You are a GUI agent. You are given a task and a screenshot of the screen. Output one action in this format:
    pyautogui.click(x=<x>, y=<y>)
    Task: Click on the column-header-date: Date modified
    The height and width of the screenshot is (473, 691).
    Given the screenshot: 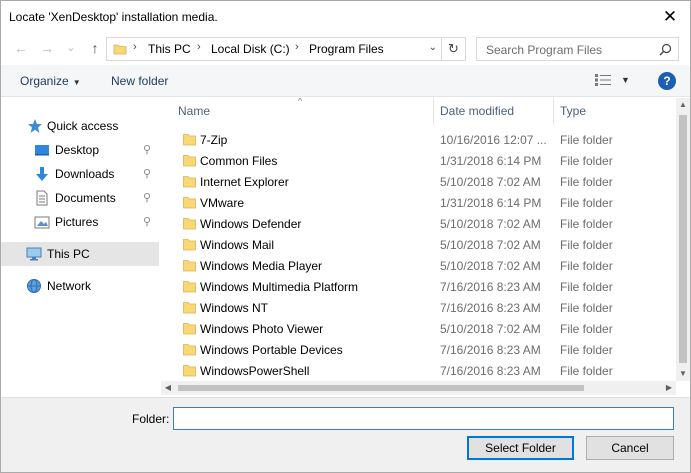 What is the action you would take?
    pyautogui.click(x=477, y=111)
    